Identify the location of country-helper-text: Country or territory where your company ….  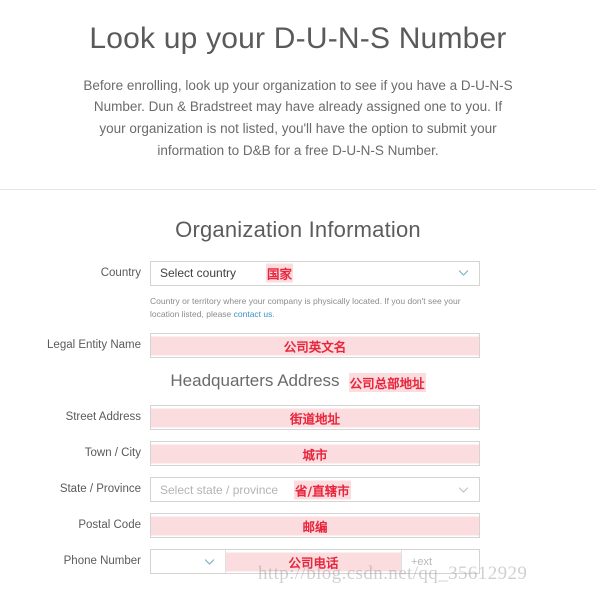
(315, 308).